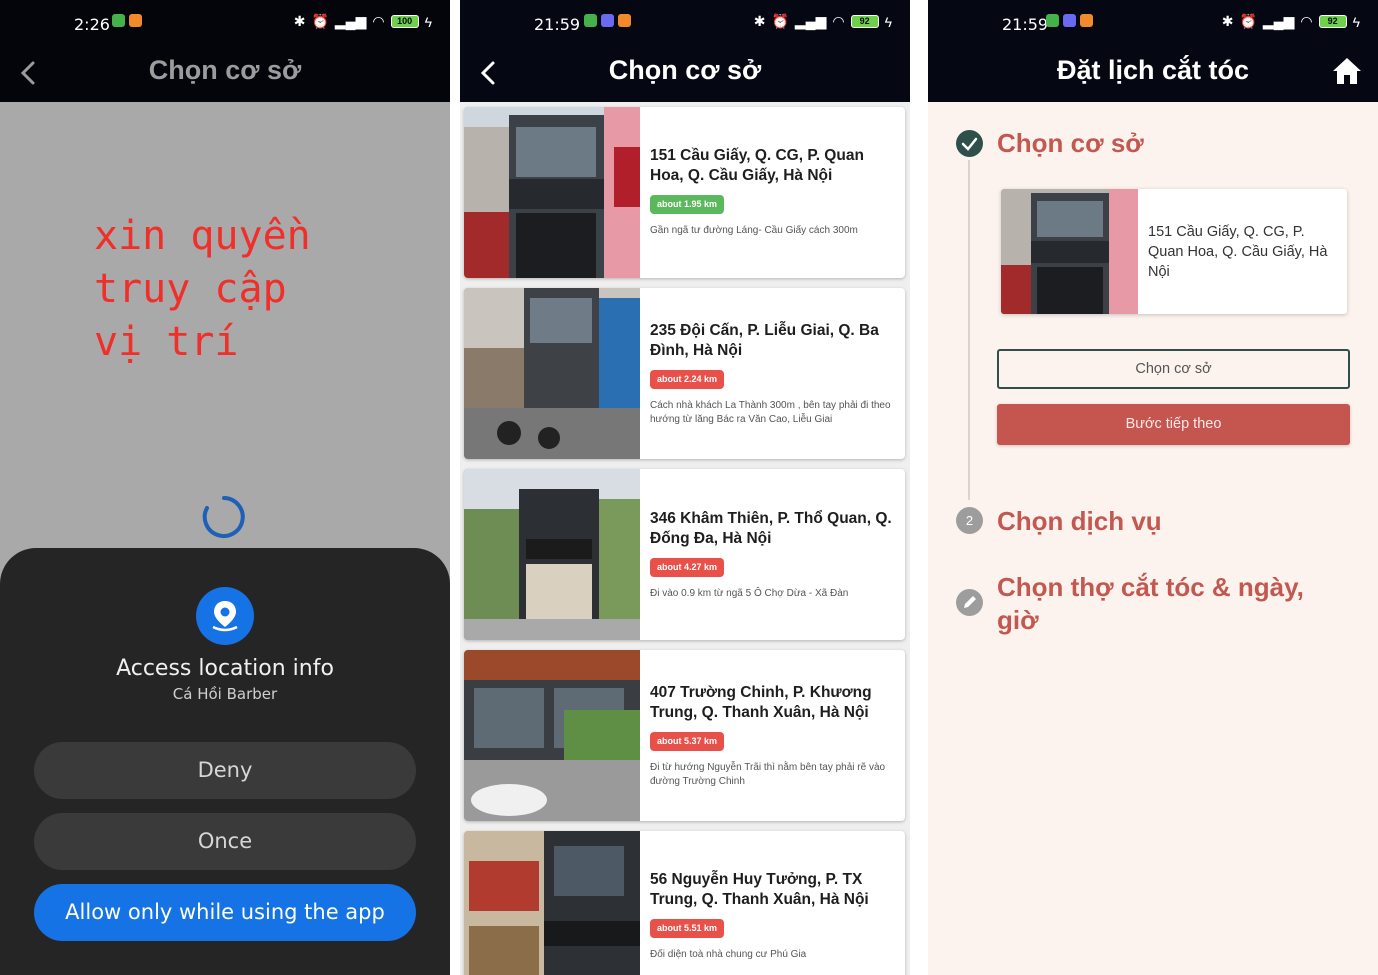 This screenshot has height=975, width=1378. What do you see at coordinates (1079, 521) in the screenshot?
I see `step-title-service: Chọn dịch vụ` at bounding box center [1079, 521].